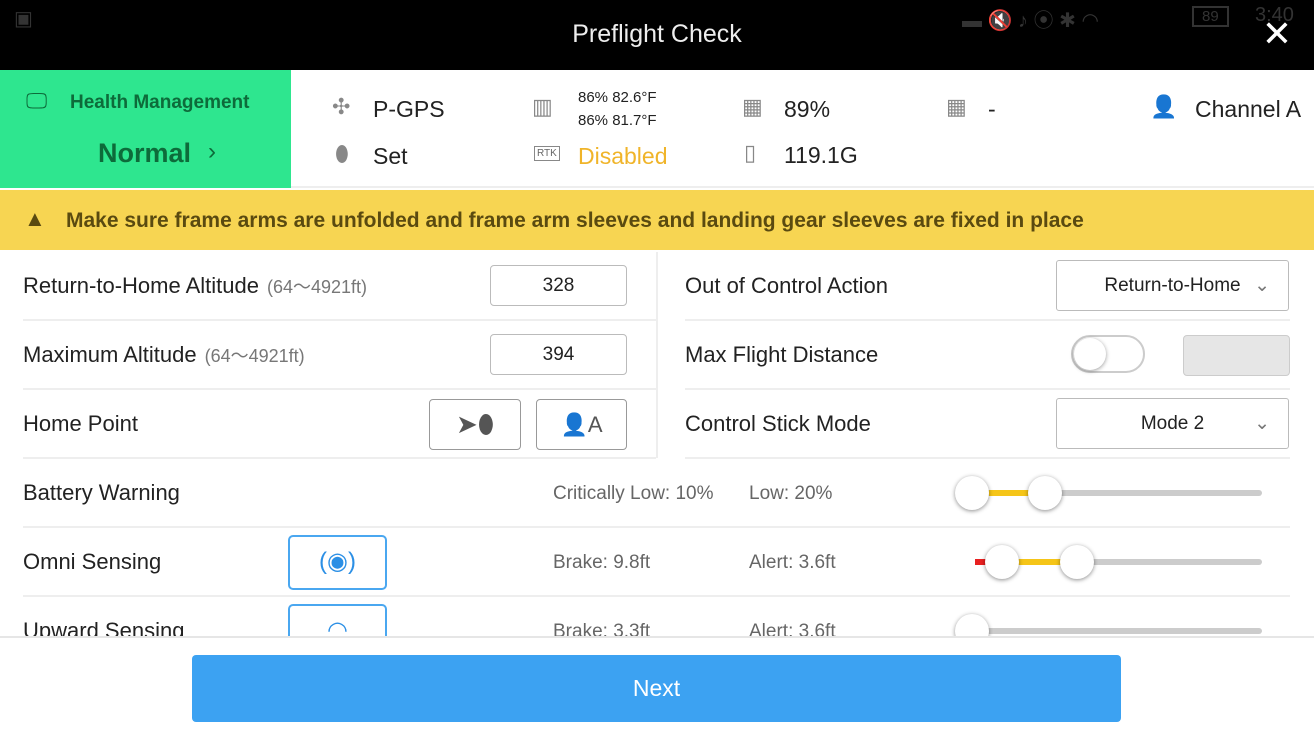 This screenshot has width=1314, height=736. I want to click on page-title: Preflight Check, so click(657, 34).